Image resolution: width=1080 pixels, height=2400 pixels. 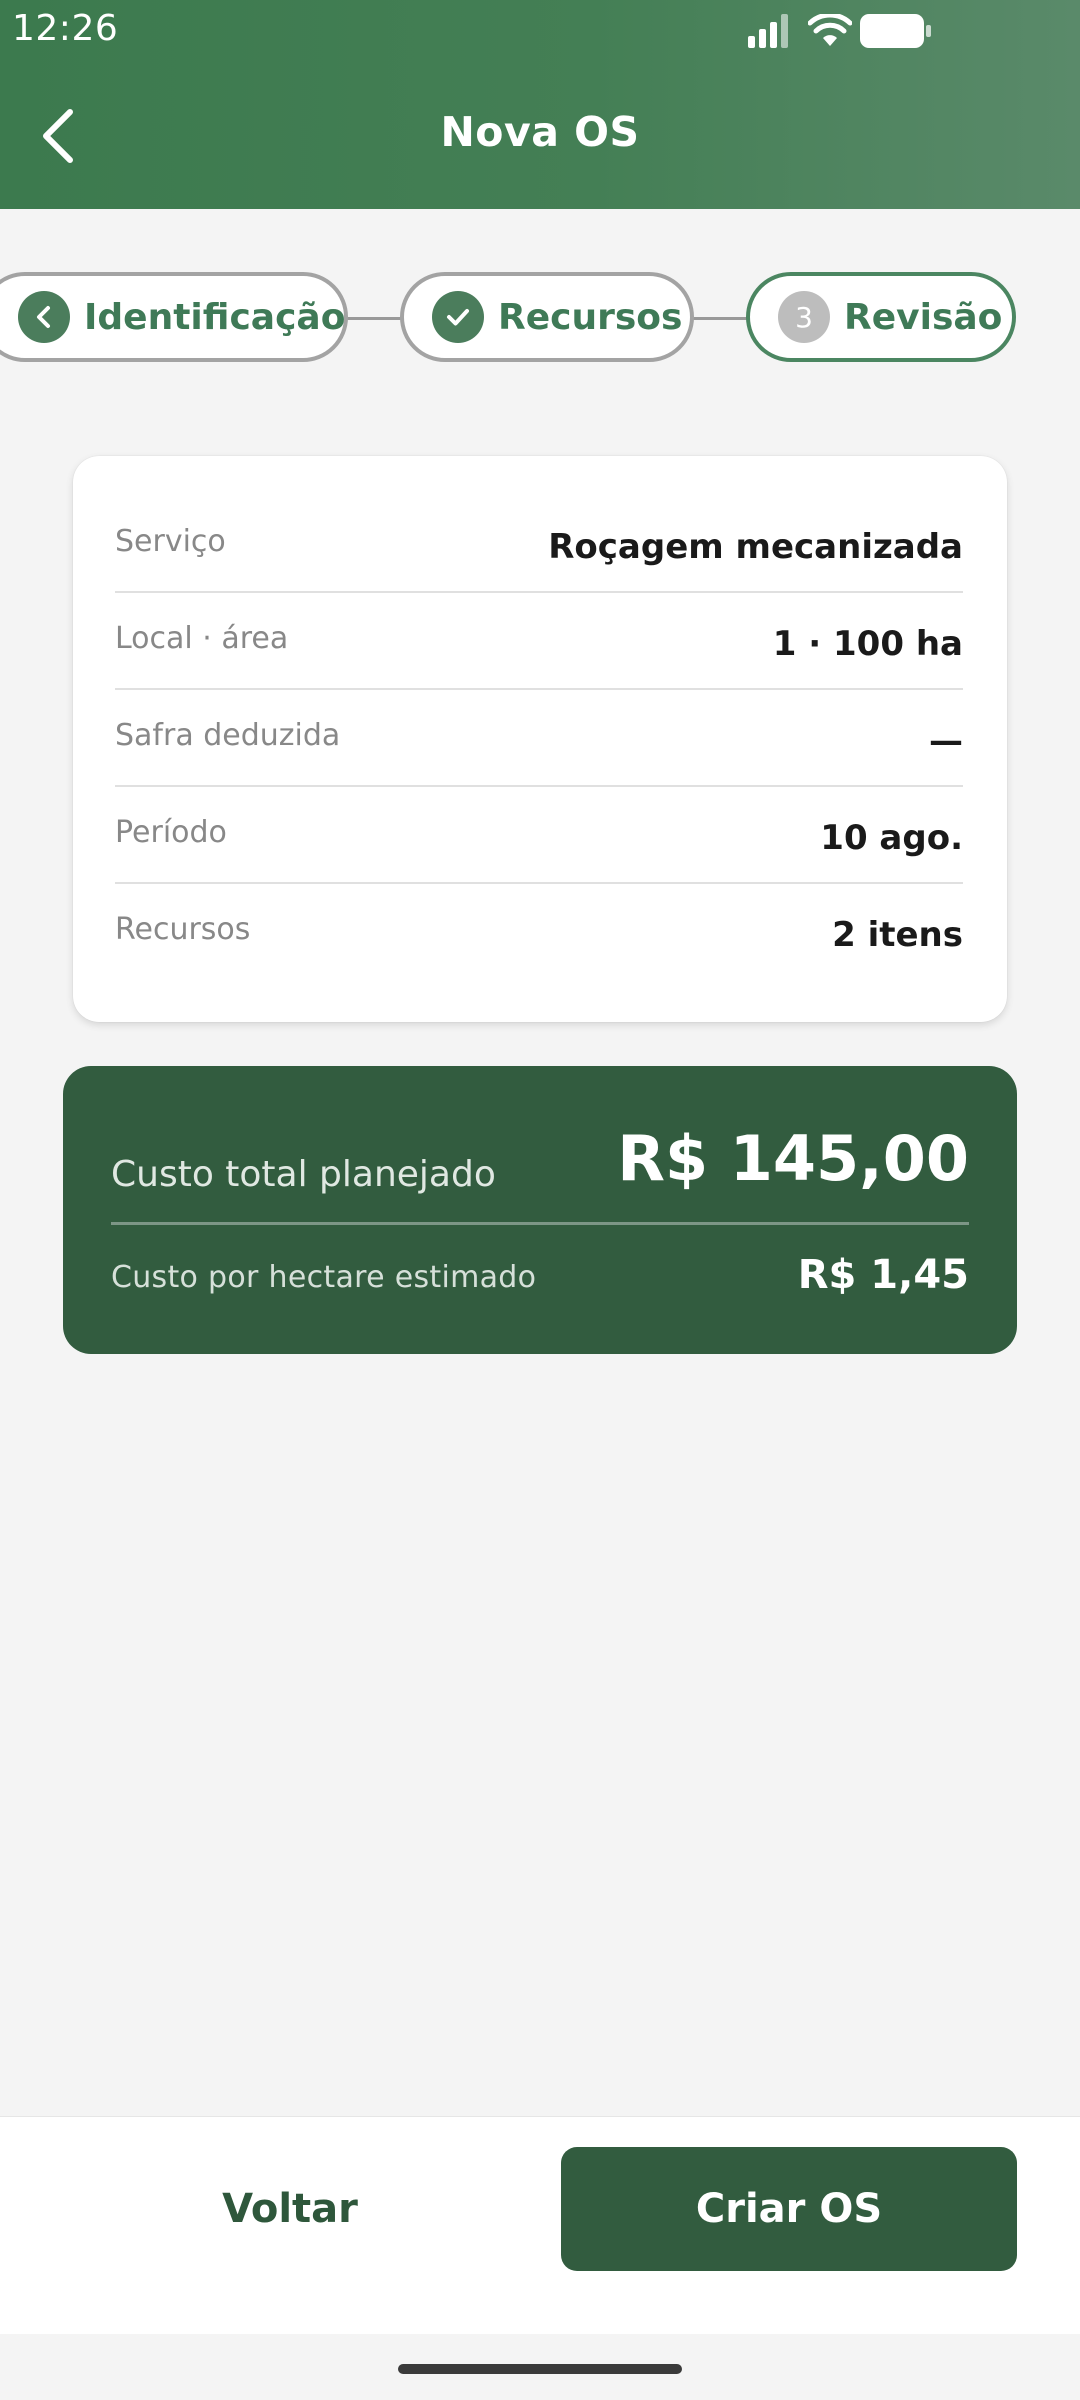 I want to click on home-indicator, so click(x=540, y=2369).